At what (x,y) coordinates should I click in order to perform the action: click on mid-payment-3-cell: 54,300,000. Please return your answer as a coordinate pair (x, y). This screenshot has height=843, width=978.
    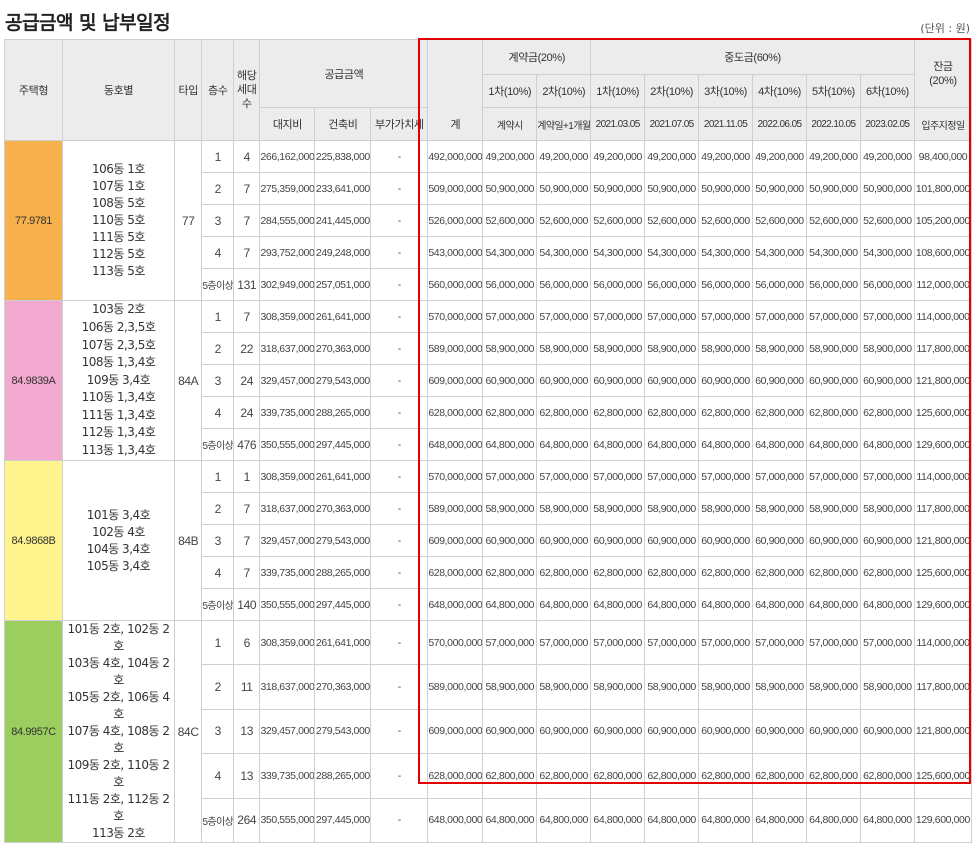
    Looking at the image, I should click on (725, 252).